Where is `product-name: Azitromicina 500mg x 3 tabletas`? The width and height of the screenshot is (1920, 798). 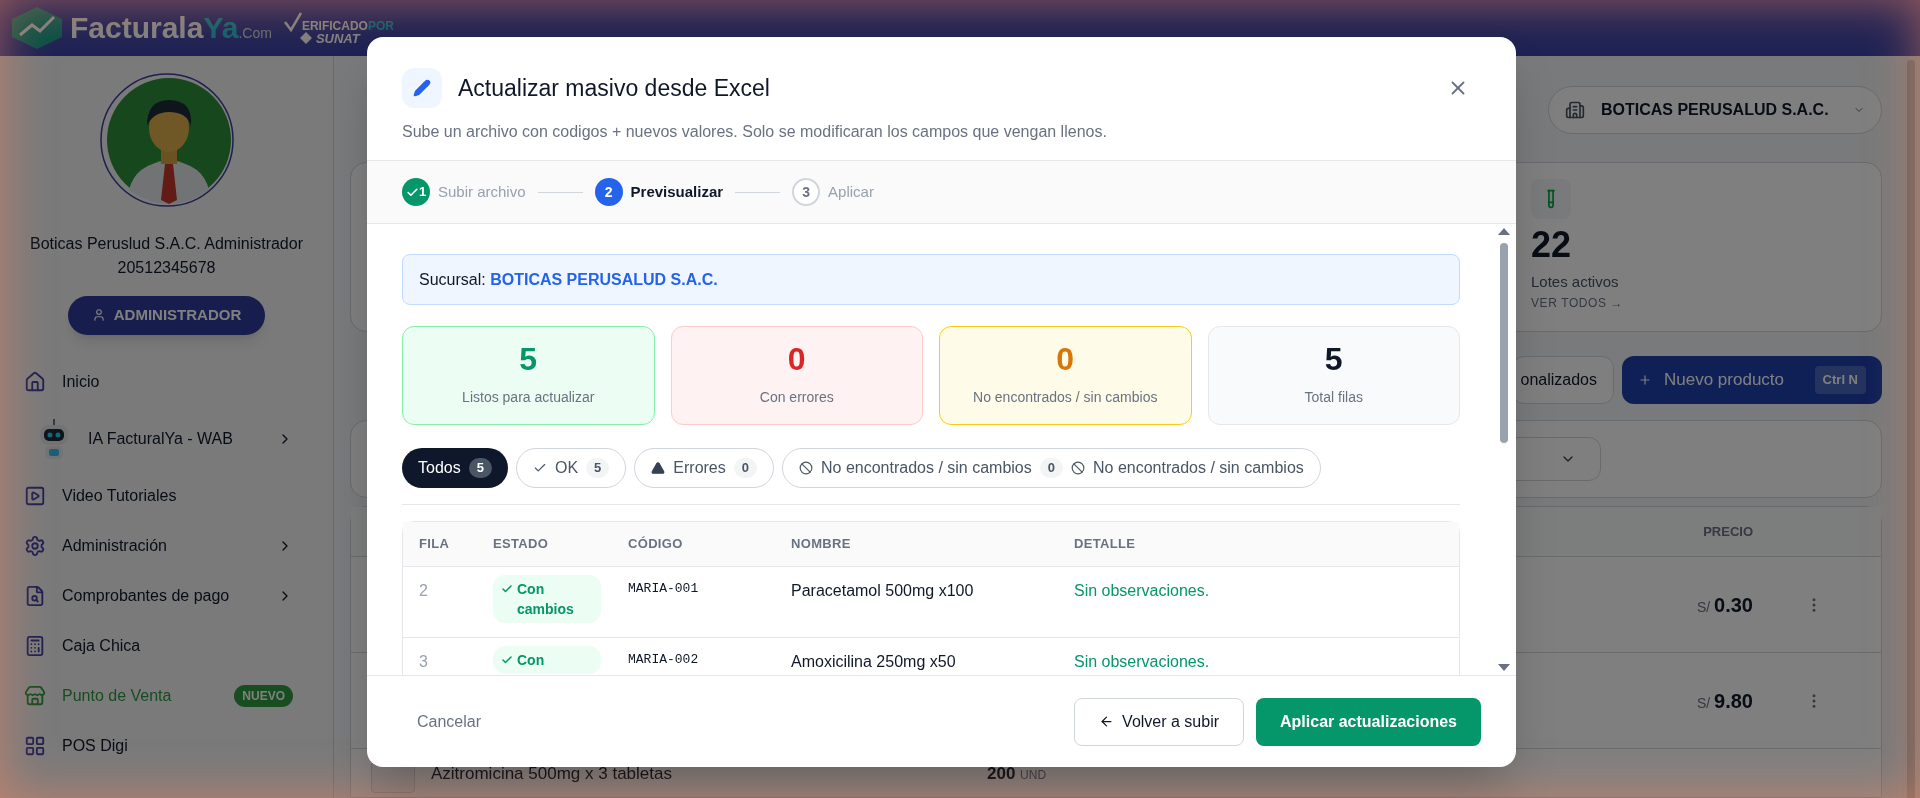
product-name: Azitromicina 500mg x 3 tabletas is located at coordinates (552, 774).